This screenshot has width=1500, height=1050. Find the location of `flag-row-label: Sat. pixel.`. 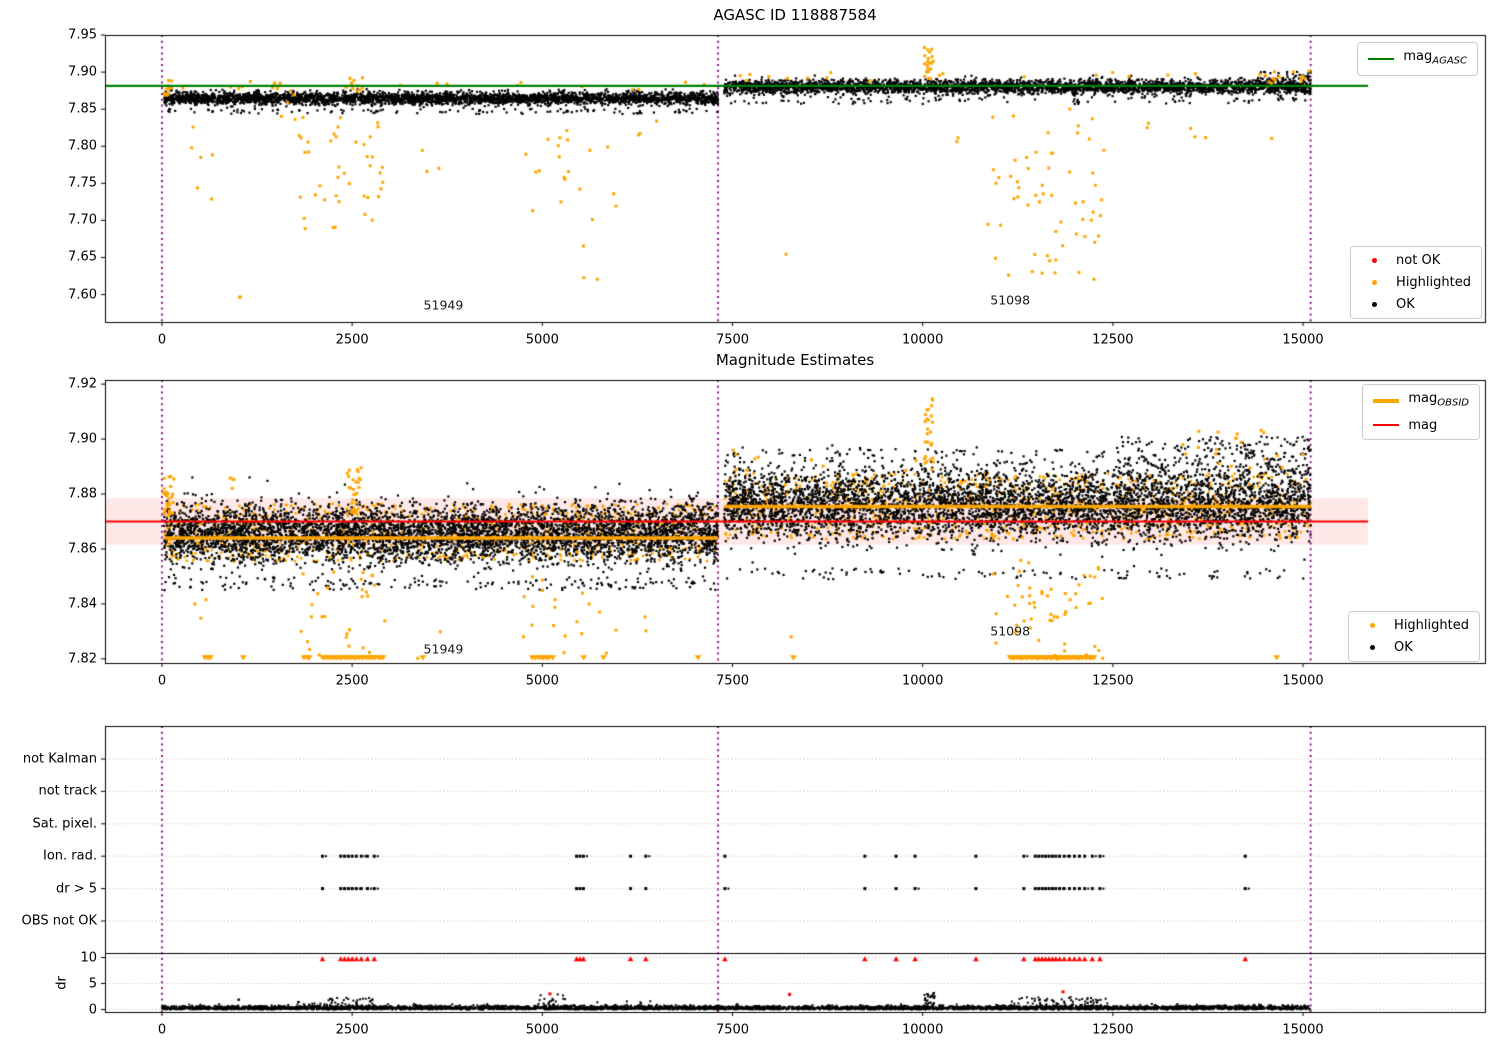

flag-row-label: Sat. pixel. is located at coordinates (64, 824).